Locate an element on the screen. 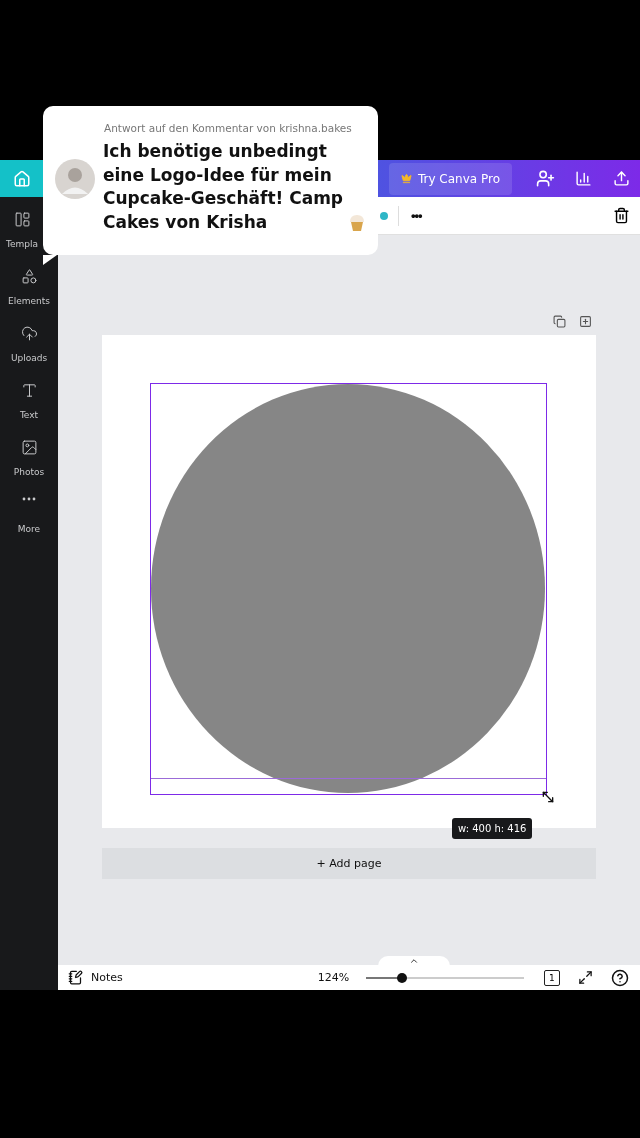 The height and width of the screenshot is (1138, 640). sidebar-item: Templa is located at coordinates (22, 230).